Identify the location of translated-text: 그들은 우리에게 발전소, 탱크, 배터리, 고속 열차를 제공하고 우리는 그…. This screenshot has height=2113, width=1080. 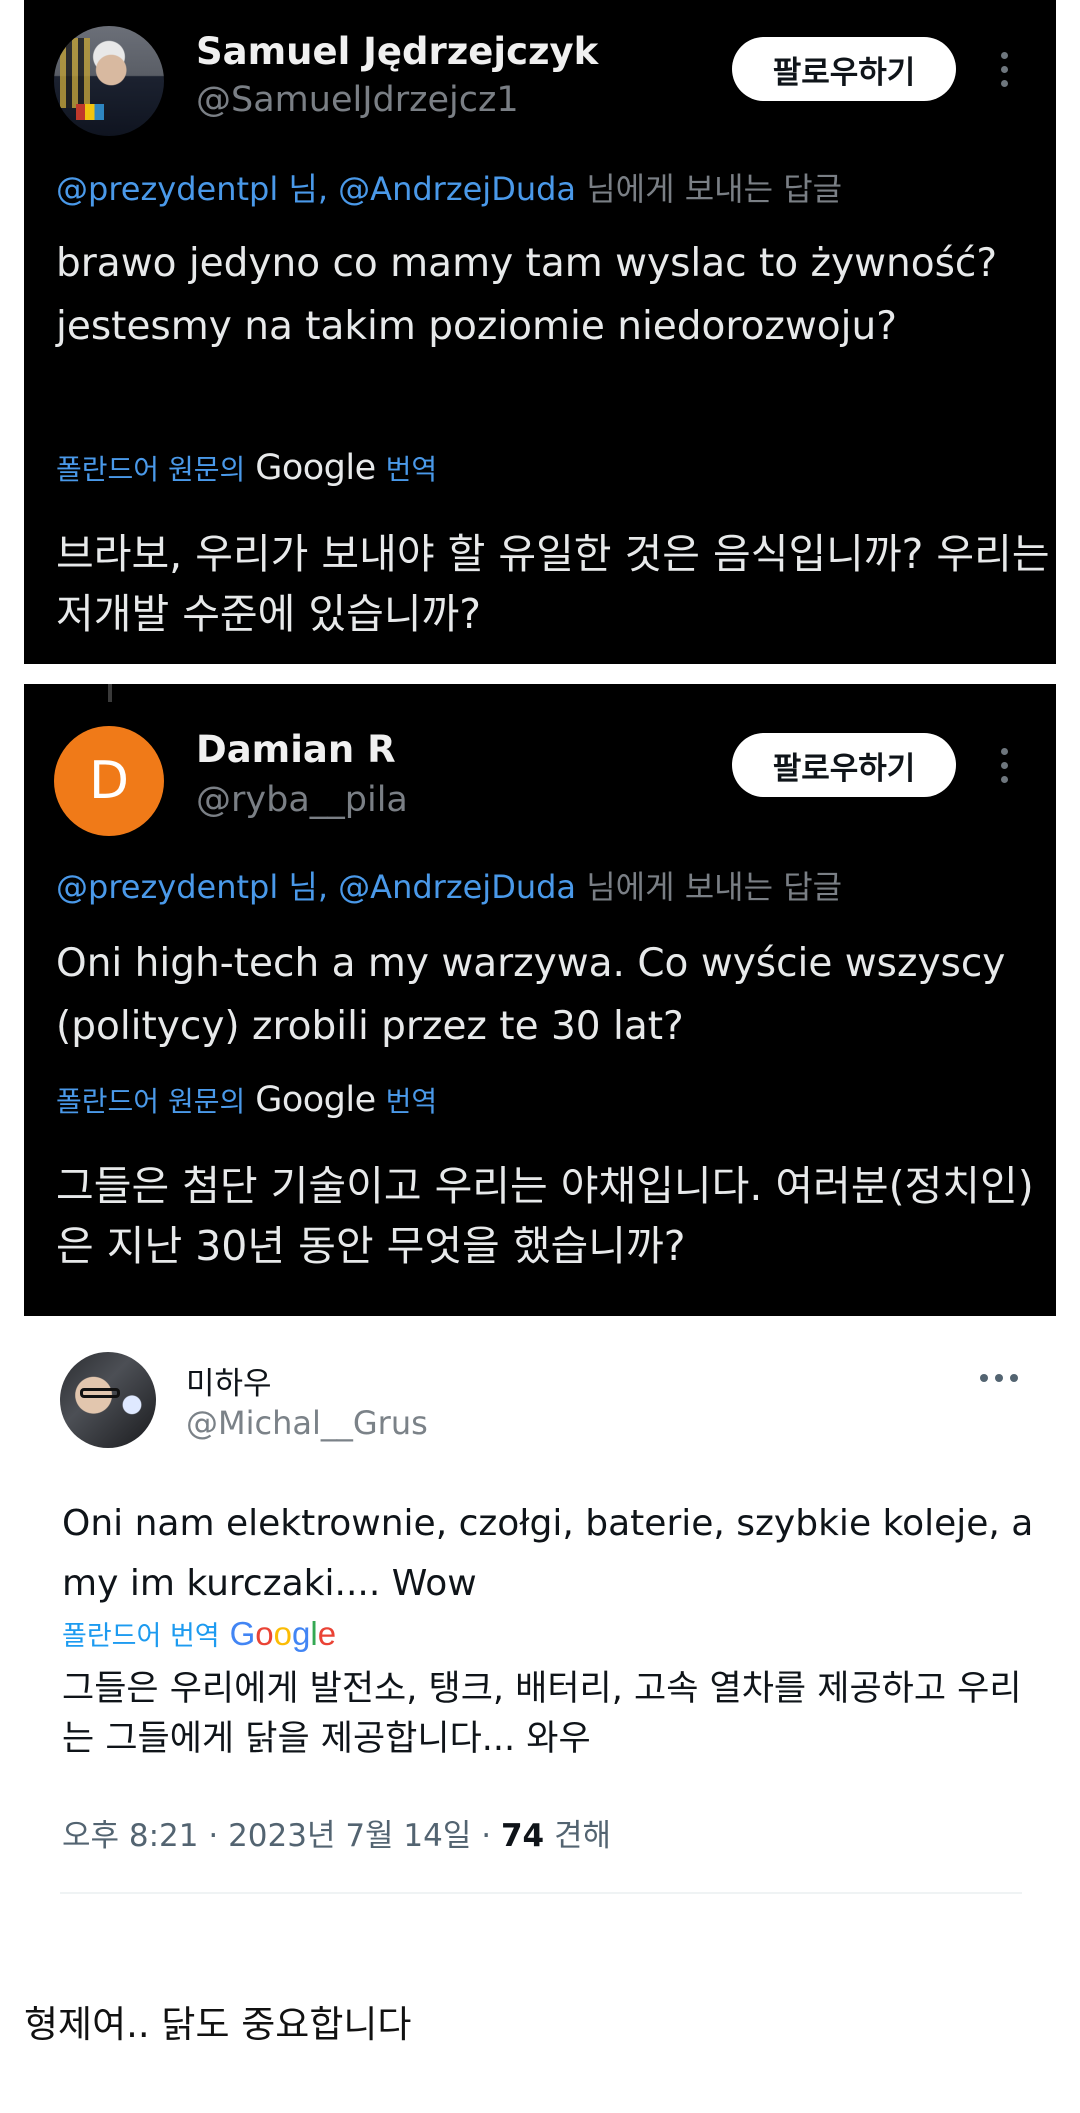
(542, 1714).